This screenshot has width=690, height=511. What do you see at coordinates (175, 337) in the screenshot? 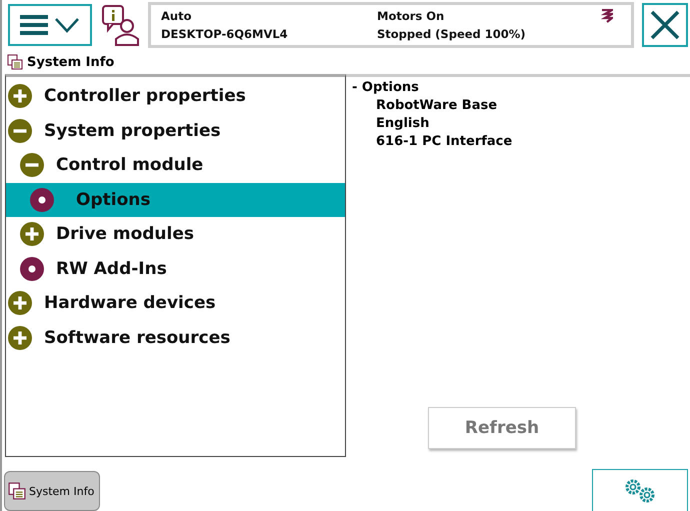
I see `tree-item: Software resources` at bounding box center [175, 337].